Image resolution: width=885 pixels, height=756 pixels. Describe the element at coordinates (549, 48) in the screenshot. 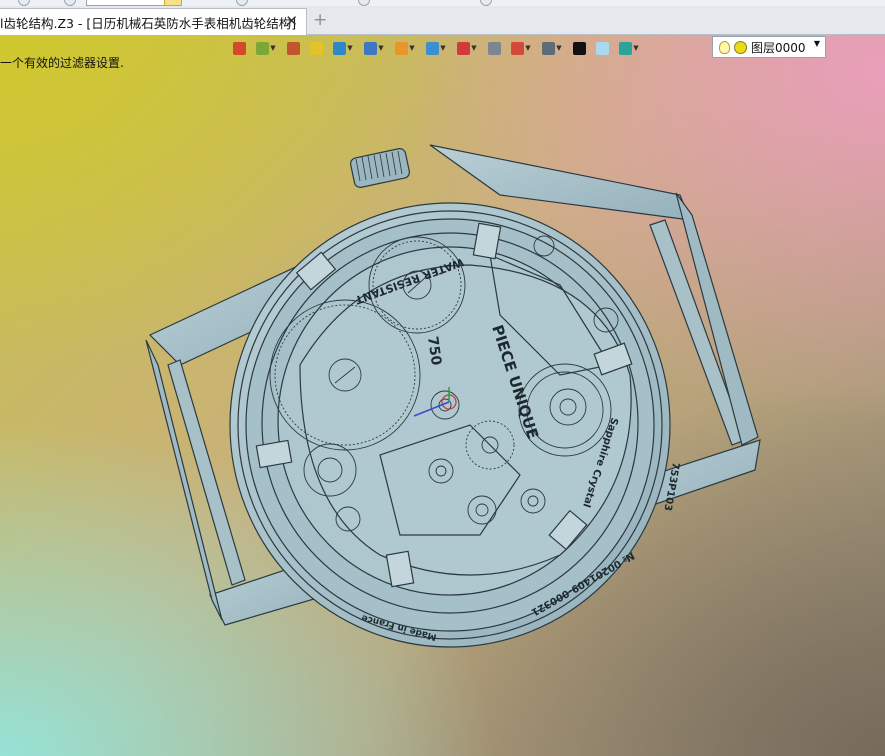

I see `render-icon` at that location.